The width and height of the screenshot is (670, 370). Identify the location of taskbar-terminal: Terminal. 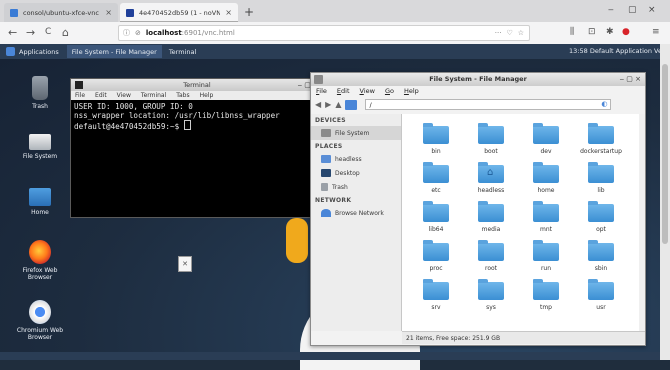
(182, 51).